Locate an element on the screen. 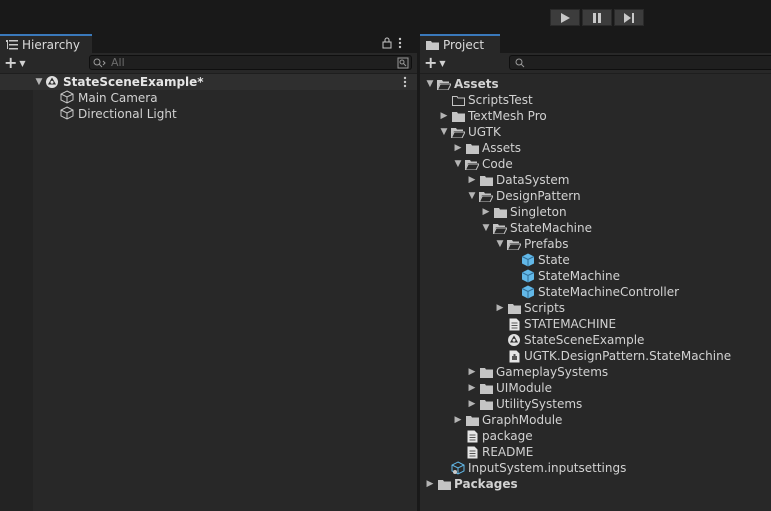  play-button is located at coordinates (565, 17).